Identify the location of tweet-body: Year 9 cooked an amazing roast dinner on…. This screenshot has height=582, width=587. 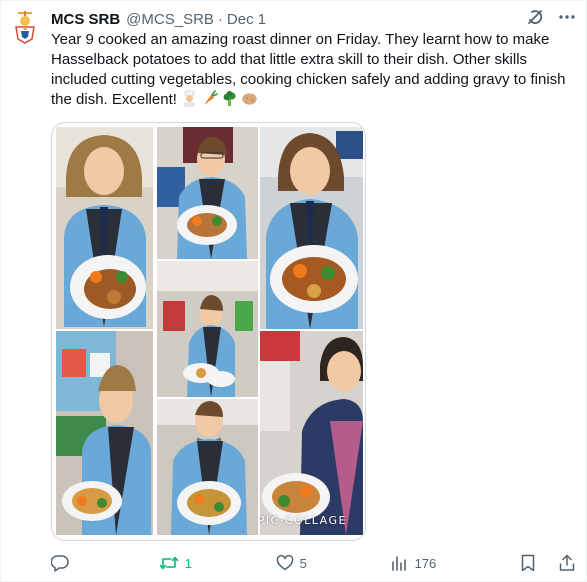
(310, 69).